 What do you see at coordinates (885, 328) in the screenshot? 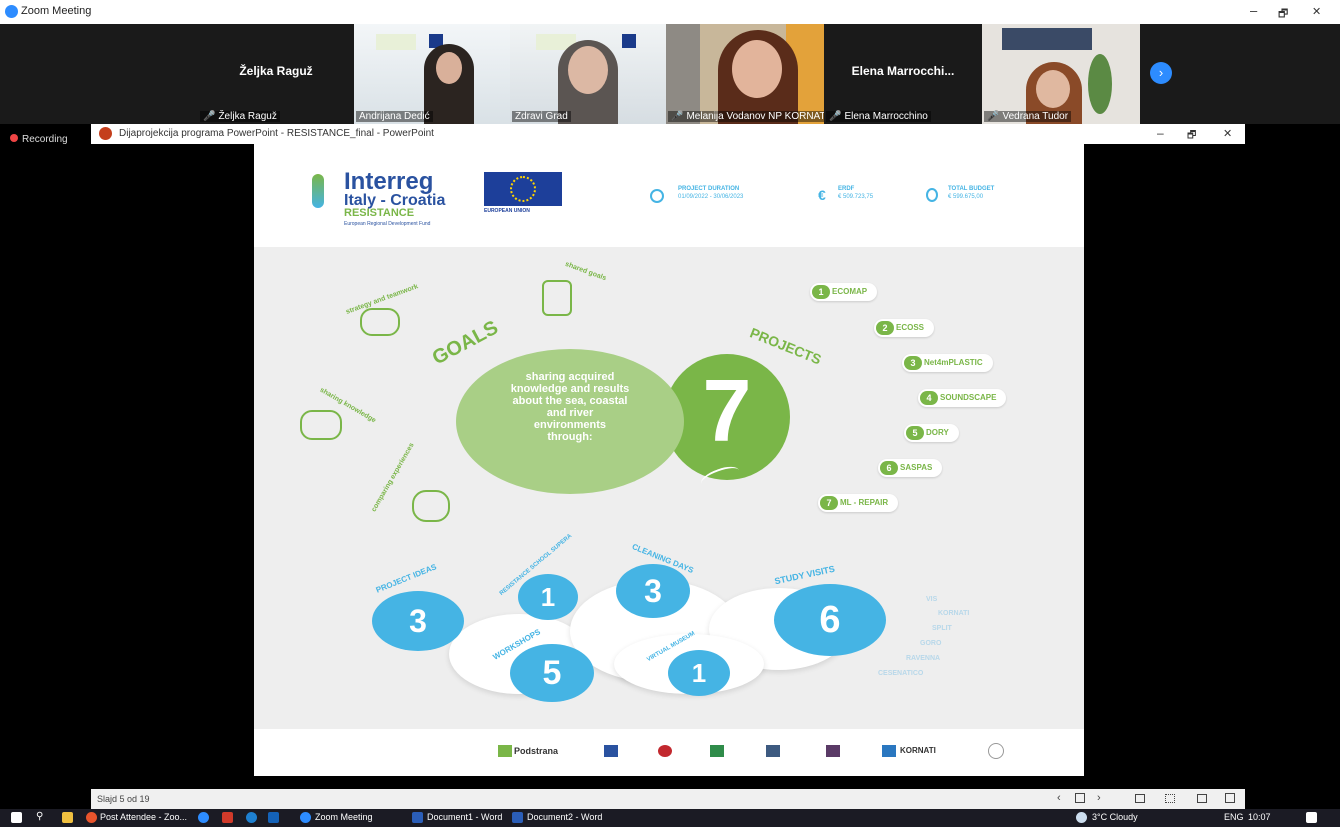
I see `project-number: 2` at bounding box center [885, 328].